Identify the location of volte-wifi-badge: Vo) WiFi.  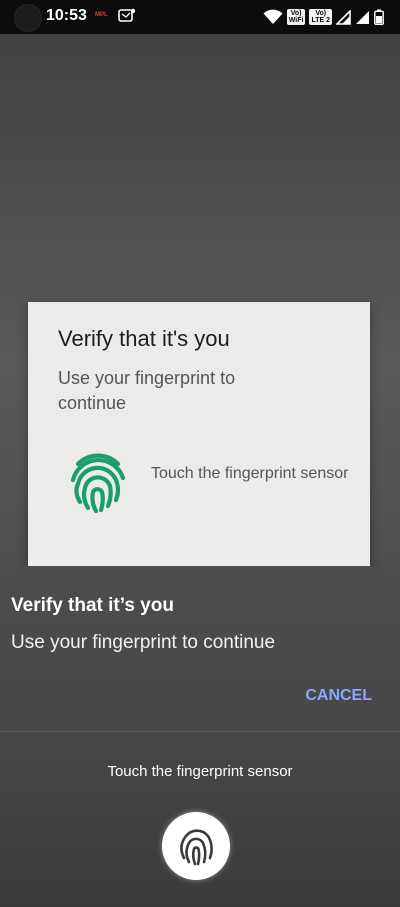
(296, 17).